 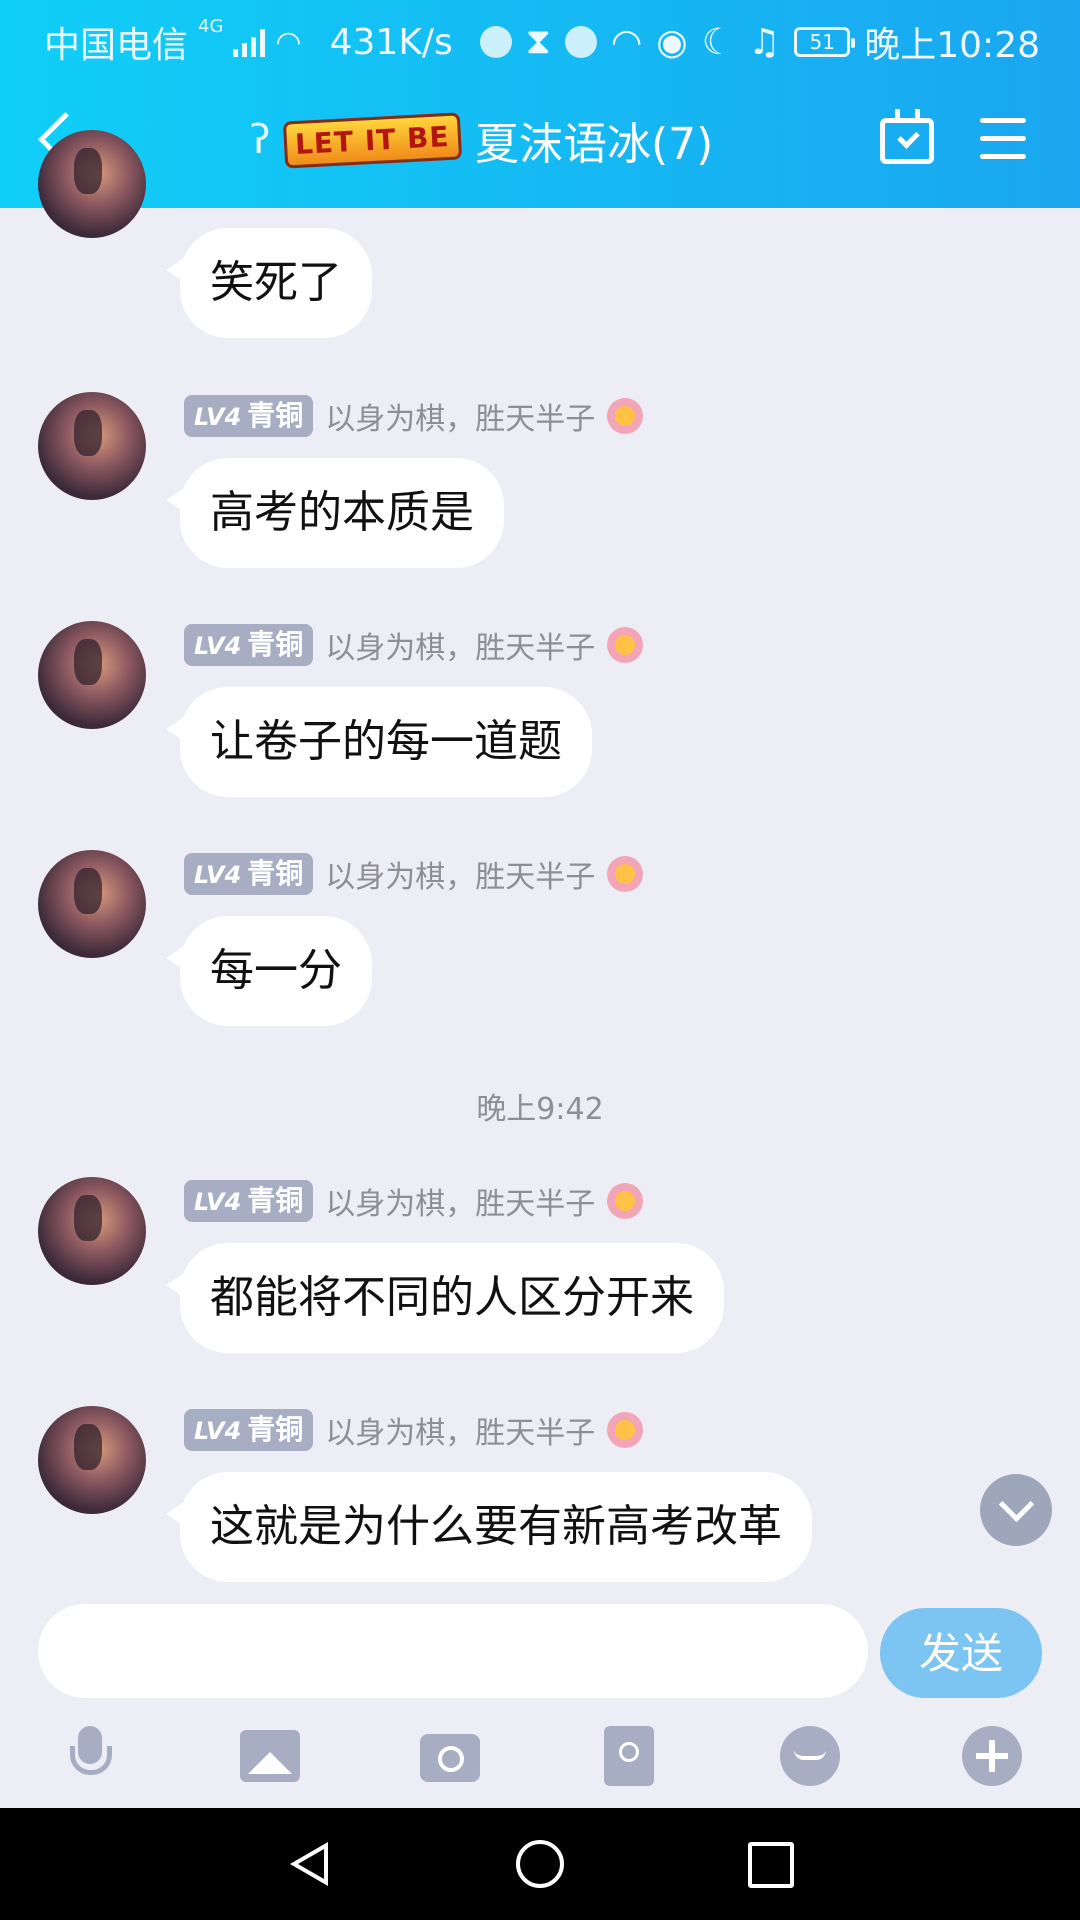 What do you see at coordinates (961, 1653) in the screenshot?
I see `send-button: 发送` at bounding box center [961, 1653].